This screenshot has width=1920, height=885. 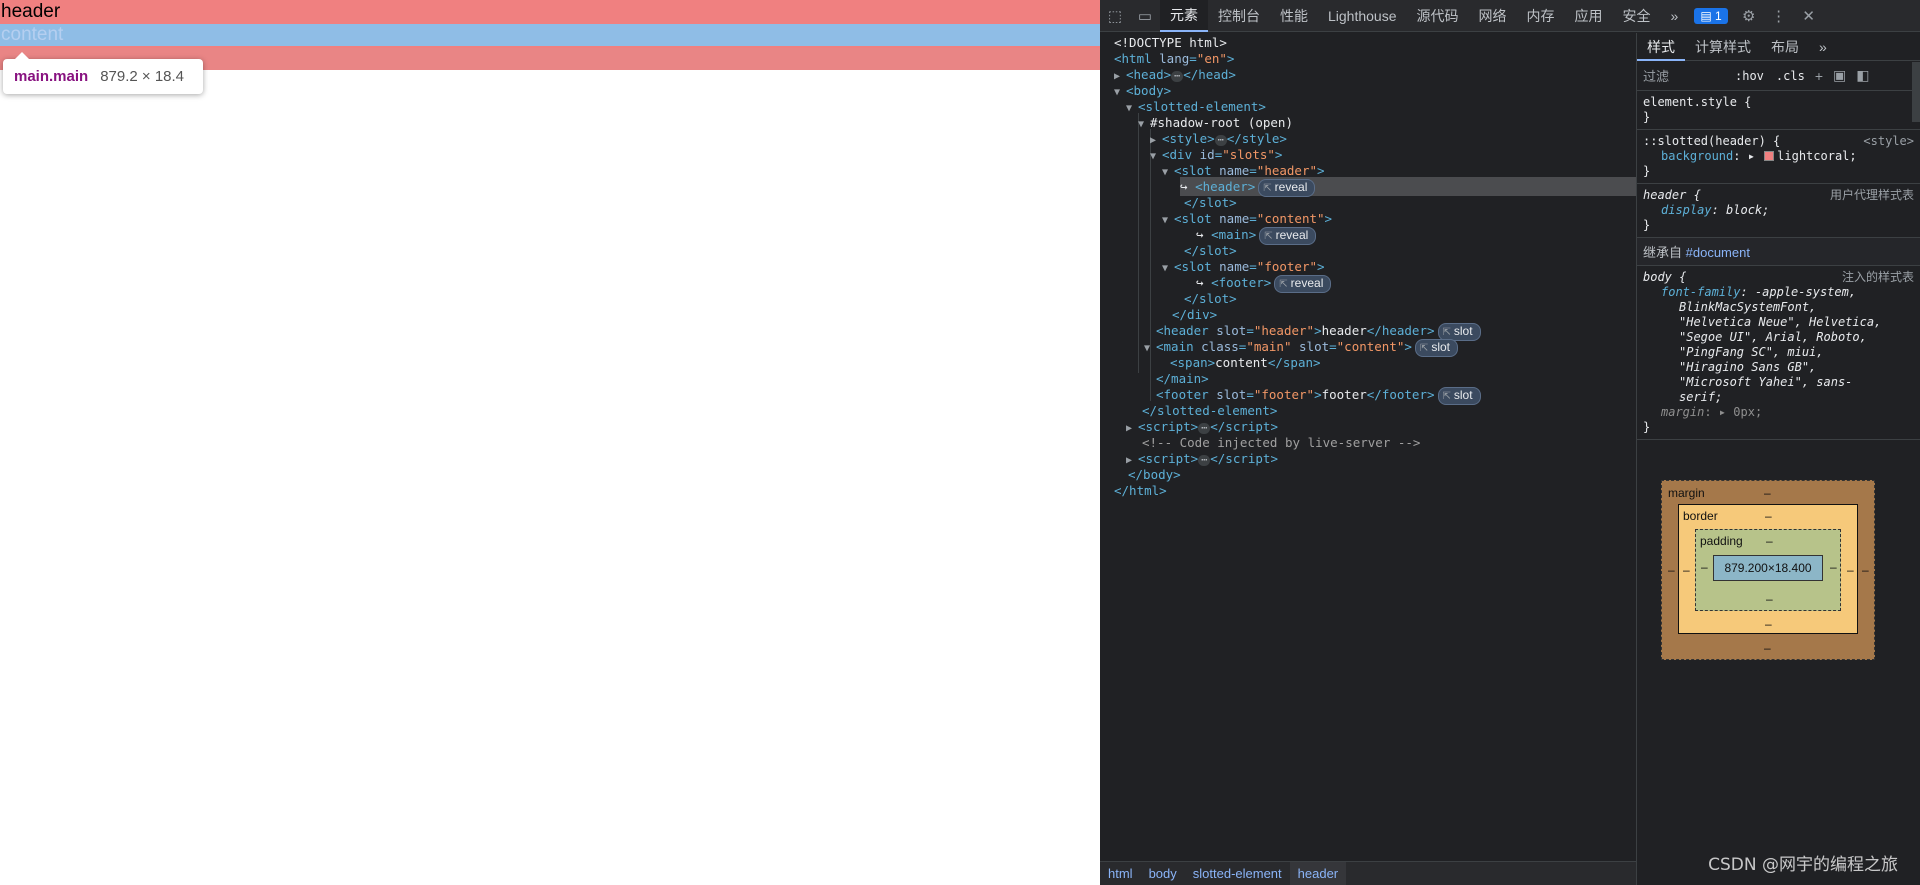 I want to click on span-node-text: content, so click(x=1241, y=362).